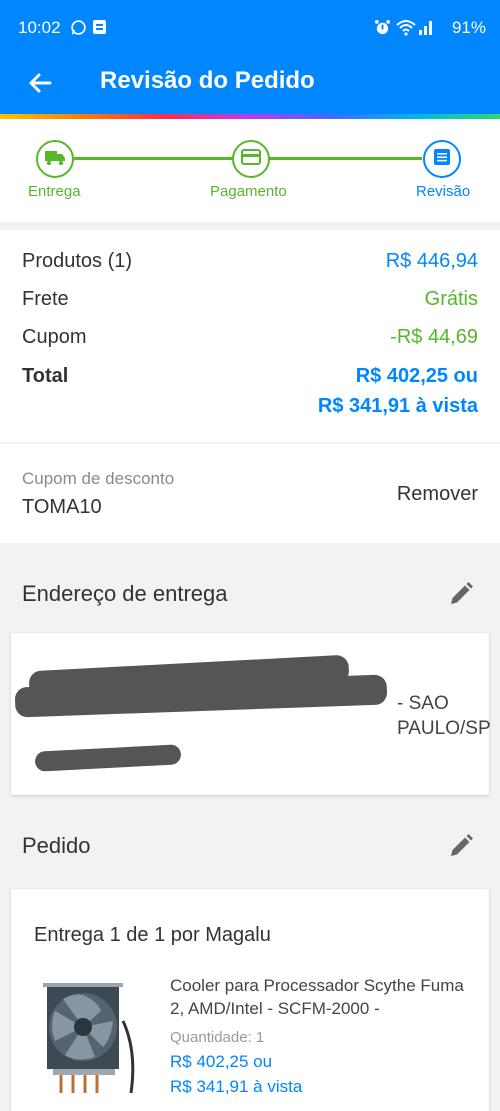 The width and height of the screenshot is (500, 1111). What do you see at coordinates (437, 494) in the screenshot?
I see `remove-coupon-button: Remover` at bounding box center [437, 494].